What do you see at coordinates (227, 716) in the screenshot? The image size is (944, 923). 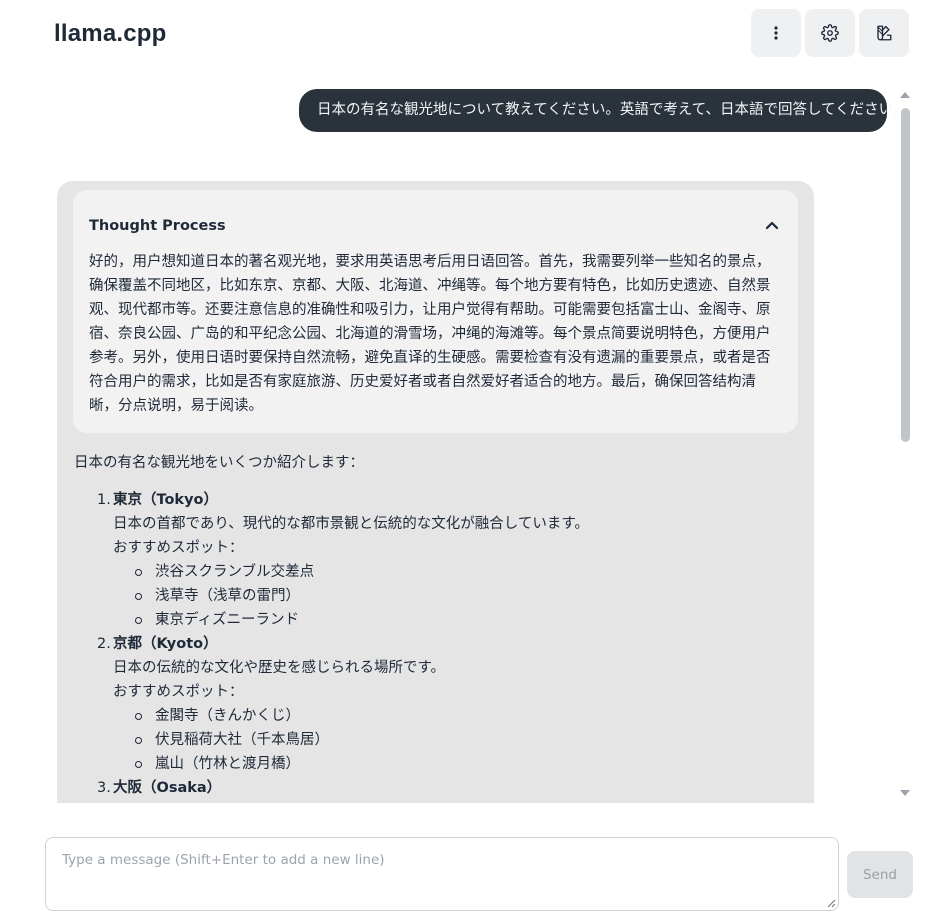 I see `spot-name: 金閣寺（きんかくじ）` at bounding box center [227, 716].